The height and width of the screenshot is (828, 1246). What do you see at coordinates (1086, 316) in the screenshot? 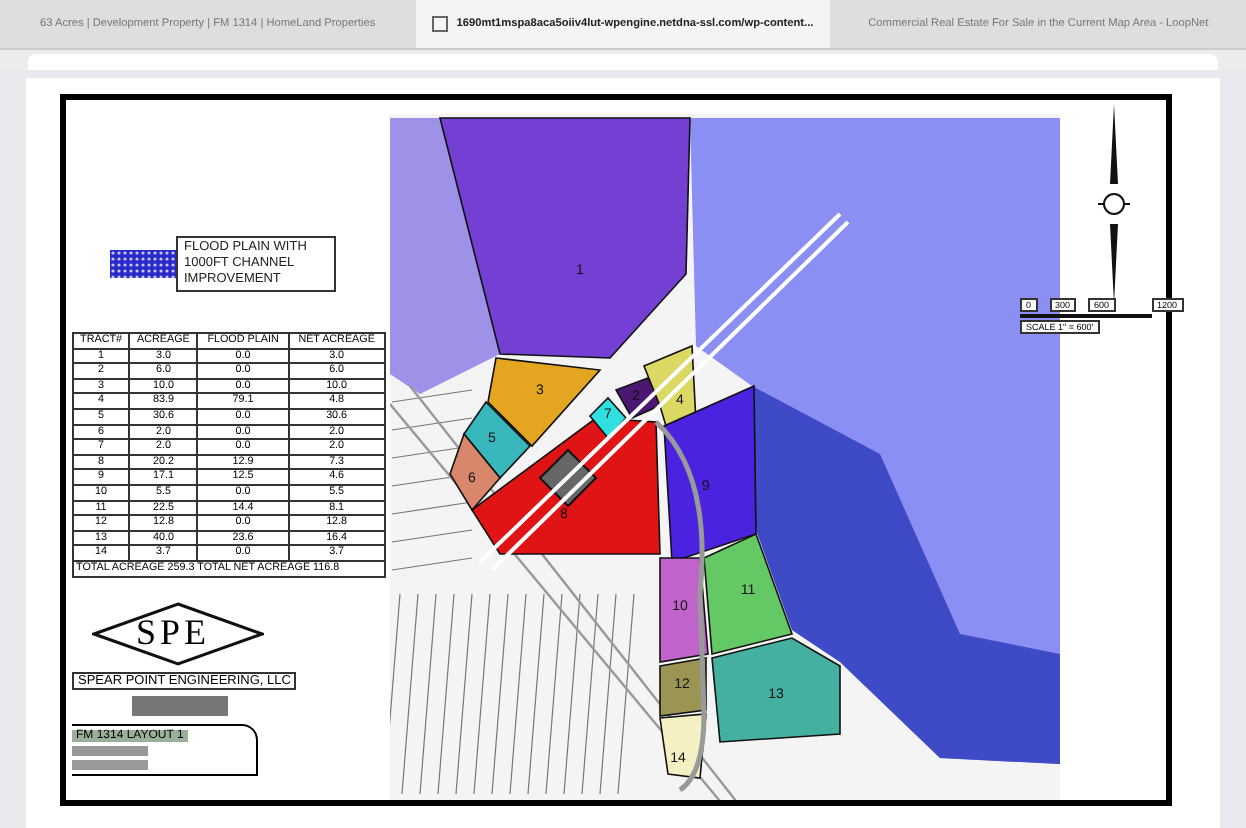
I see `scale-bar` at bounding box center [1086, 316].